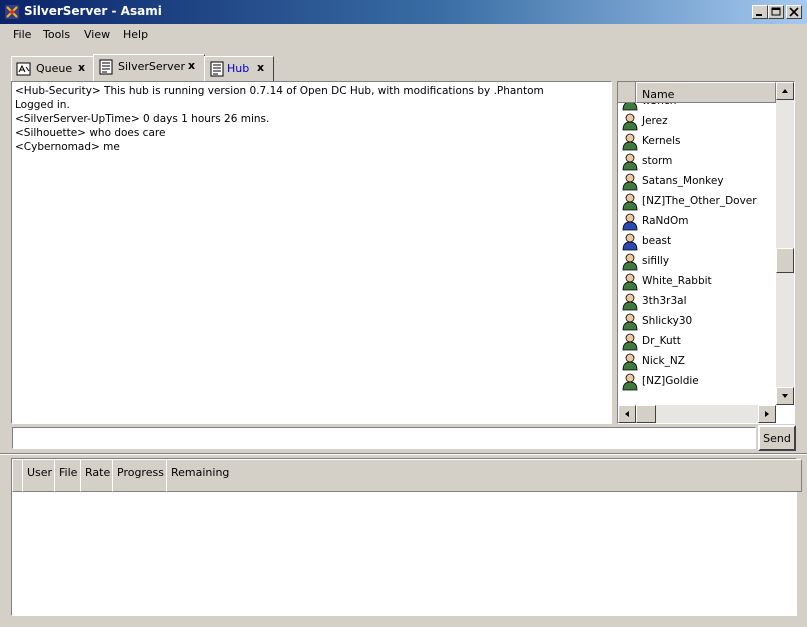  Describe the element at coordinates (760, 12) in the screenshot. I see `minimize-button` at that location.